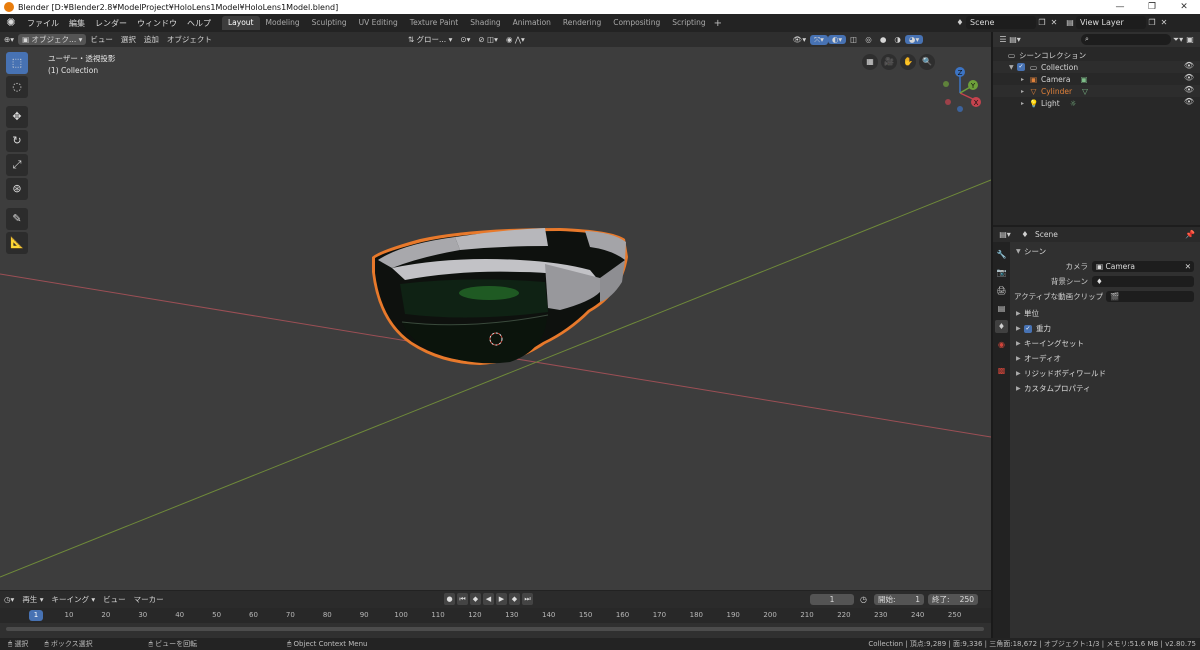 This screenshot has width=1200, height=650. Describe the element at coordinates (1178, 40) in the screenshot. I see `filter-icon: ⏷▾` at that location.